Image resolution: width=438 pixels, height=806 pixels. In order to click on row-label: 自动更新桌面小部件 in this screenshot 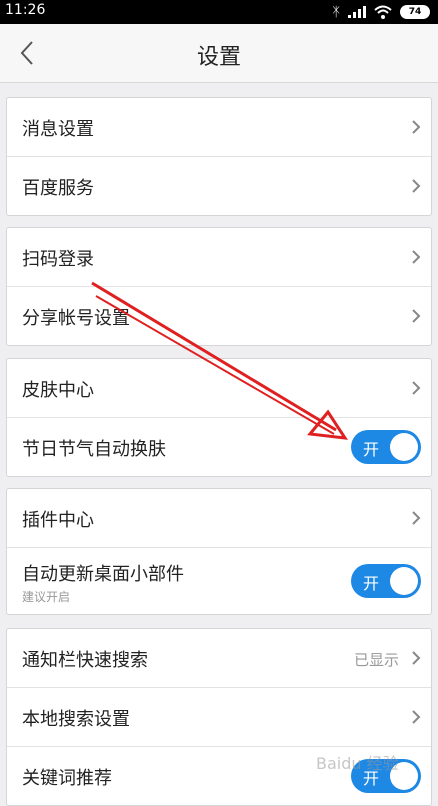, I will do `click(103, 574)`.